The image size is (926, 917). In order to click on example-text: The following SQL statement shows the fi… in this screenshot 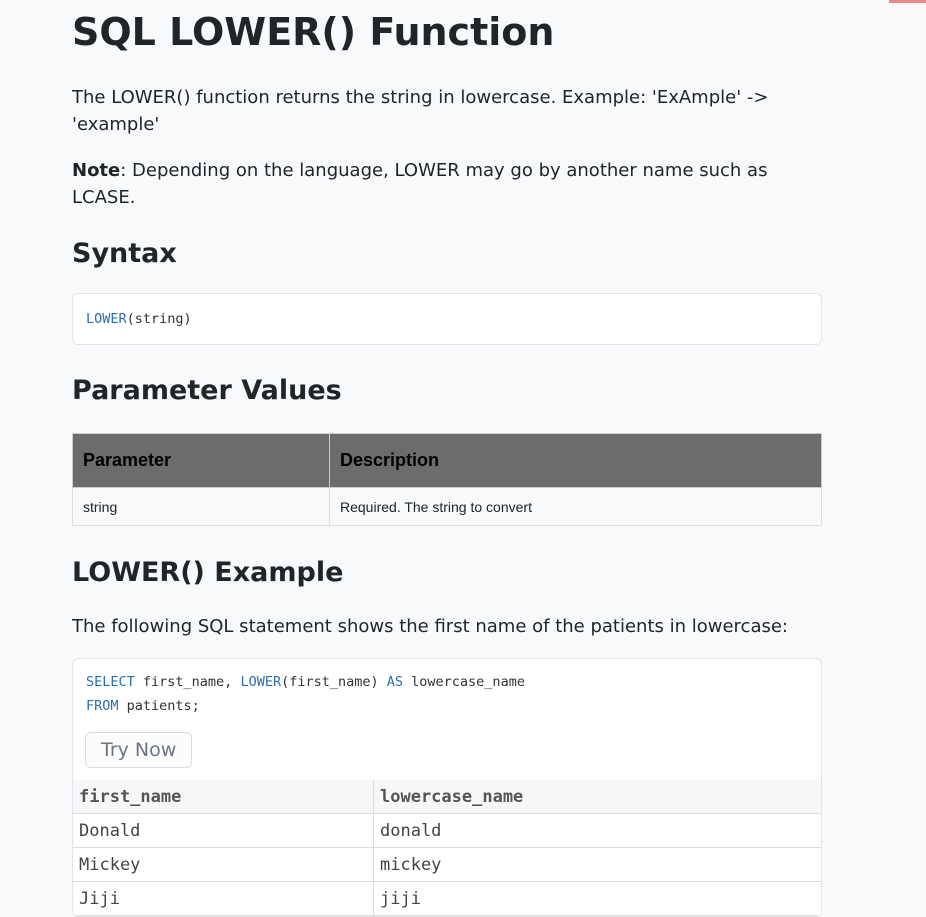, I will do `click(430, 626)`.